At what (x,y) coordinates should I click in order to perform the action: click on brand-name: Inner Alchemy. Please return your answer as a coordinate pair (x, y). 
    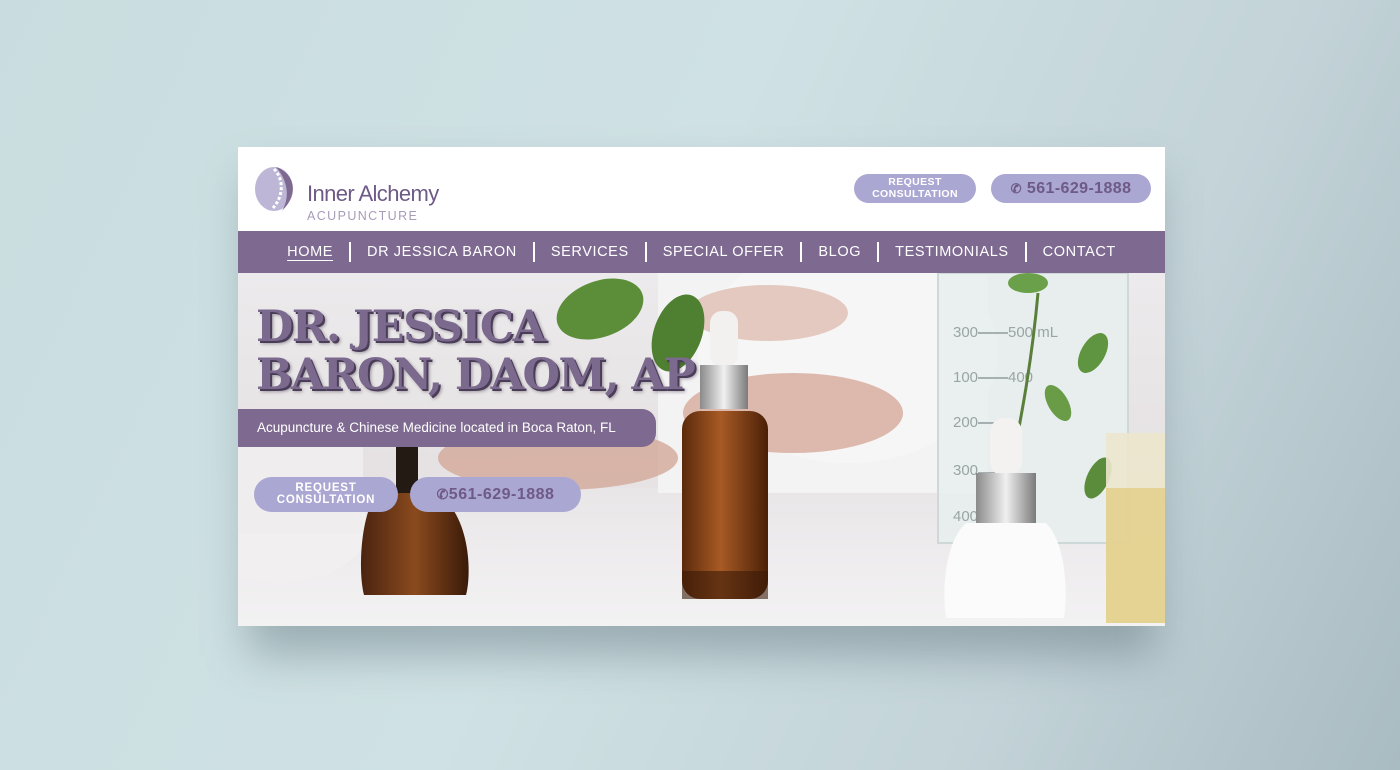
    Looking at the image, I should click on (373, 193).